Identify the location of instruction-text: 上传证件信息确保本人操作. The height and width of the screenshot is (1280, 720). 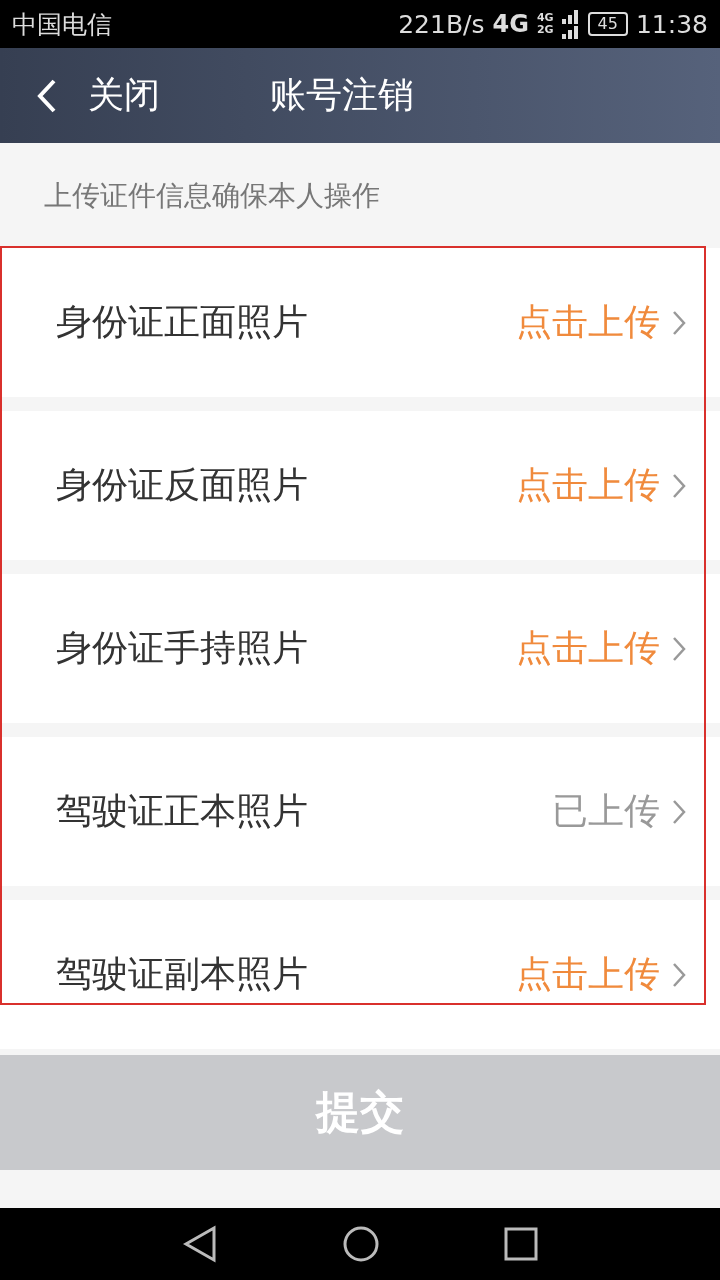
(212, 195).